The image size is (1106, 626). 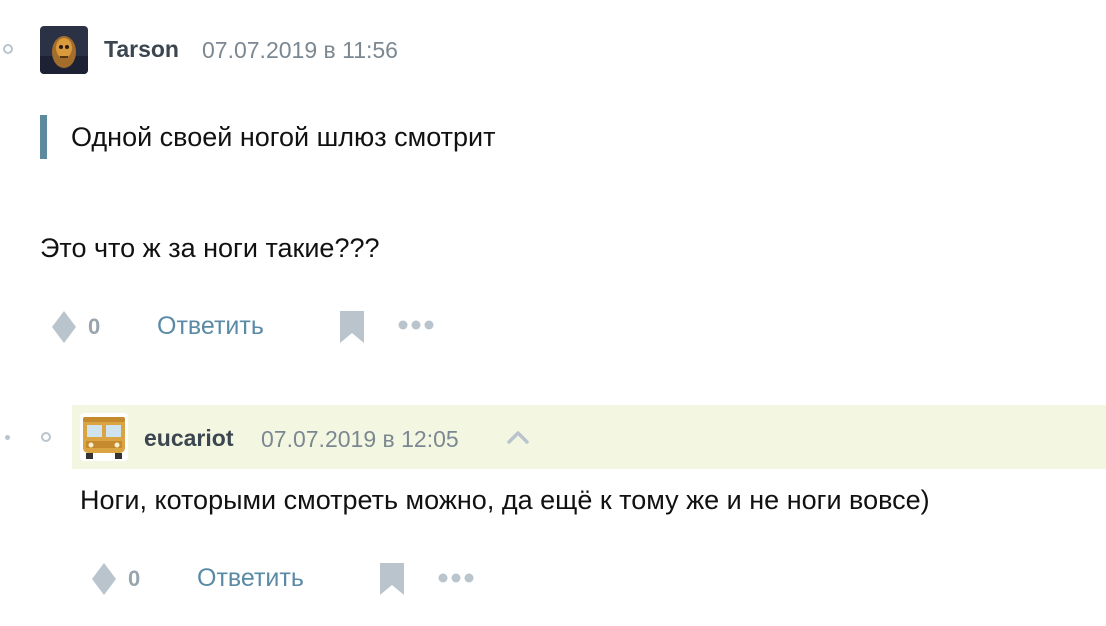 What do you see at coordinates (141, 49) in the screenshot?
I see `comment-author: Tarson` at bounding box center [141, 49].